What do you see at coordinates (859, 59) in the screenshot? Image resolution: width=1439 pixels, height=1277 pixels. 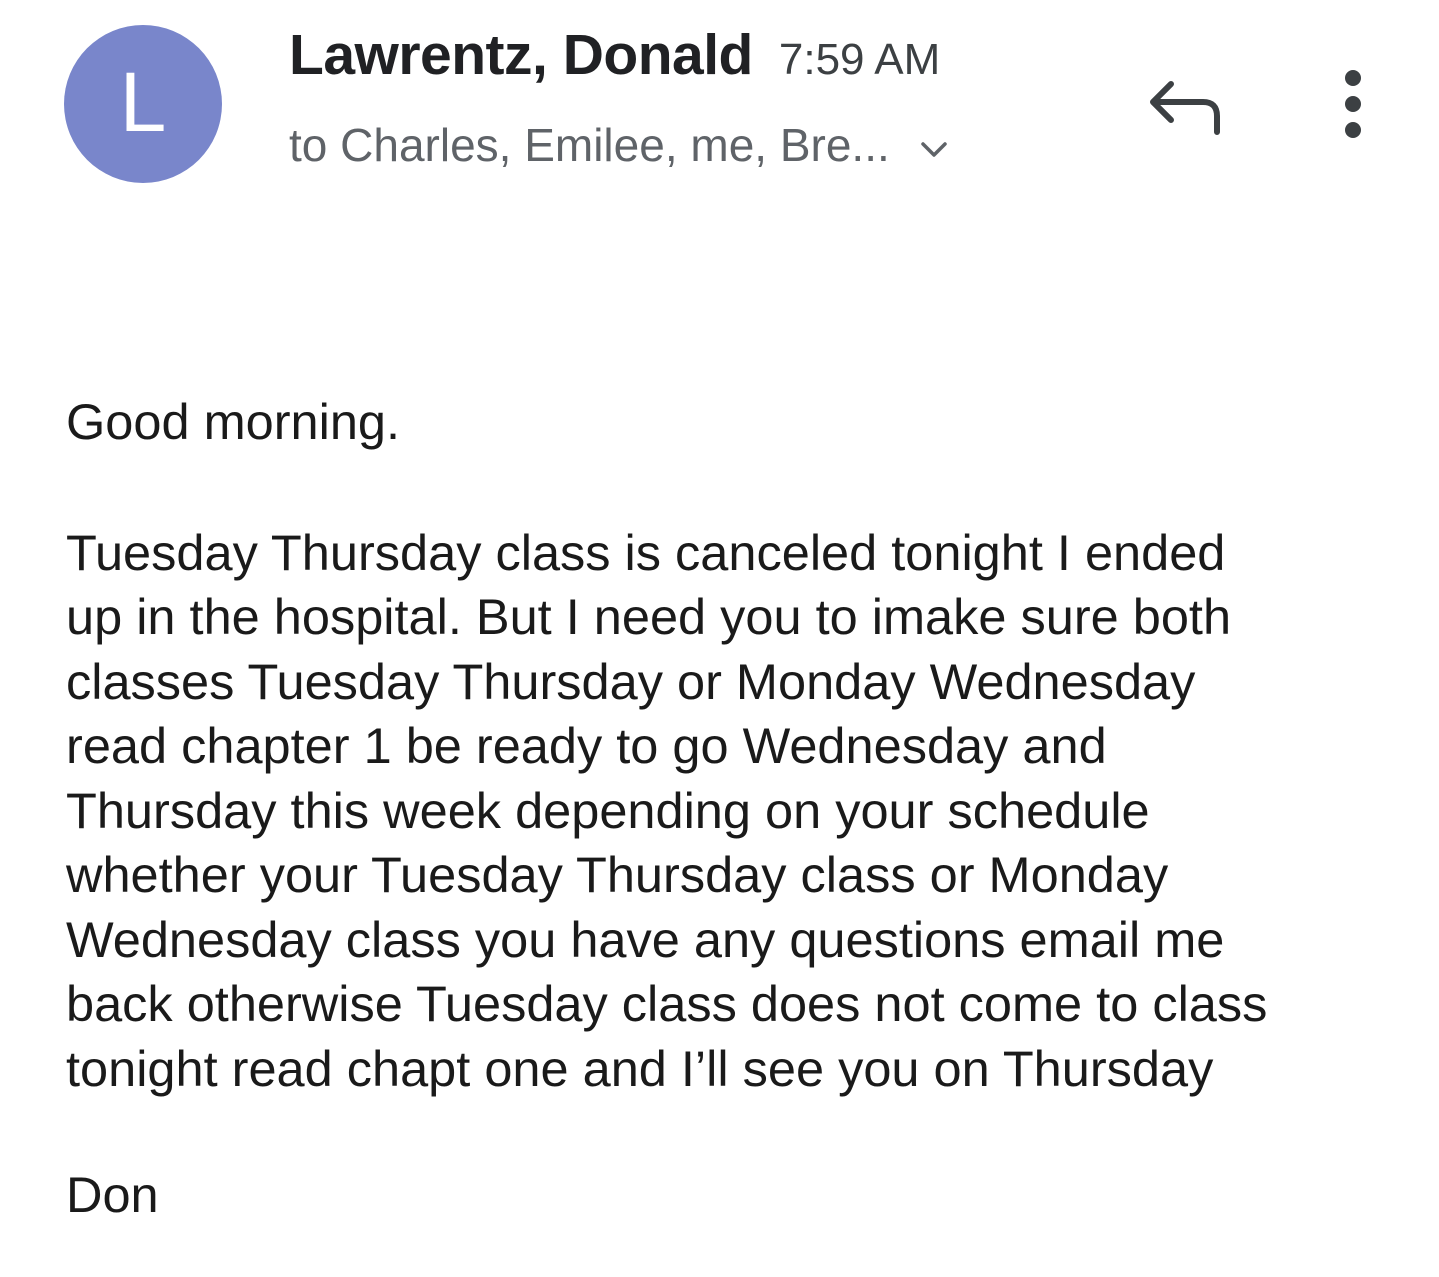 I see `message-time: 7:59 AM` at bounding box center [859, 59].